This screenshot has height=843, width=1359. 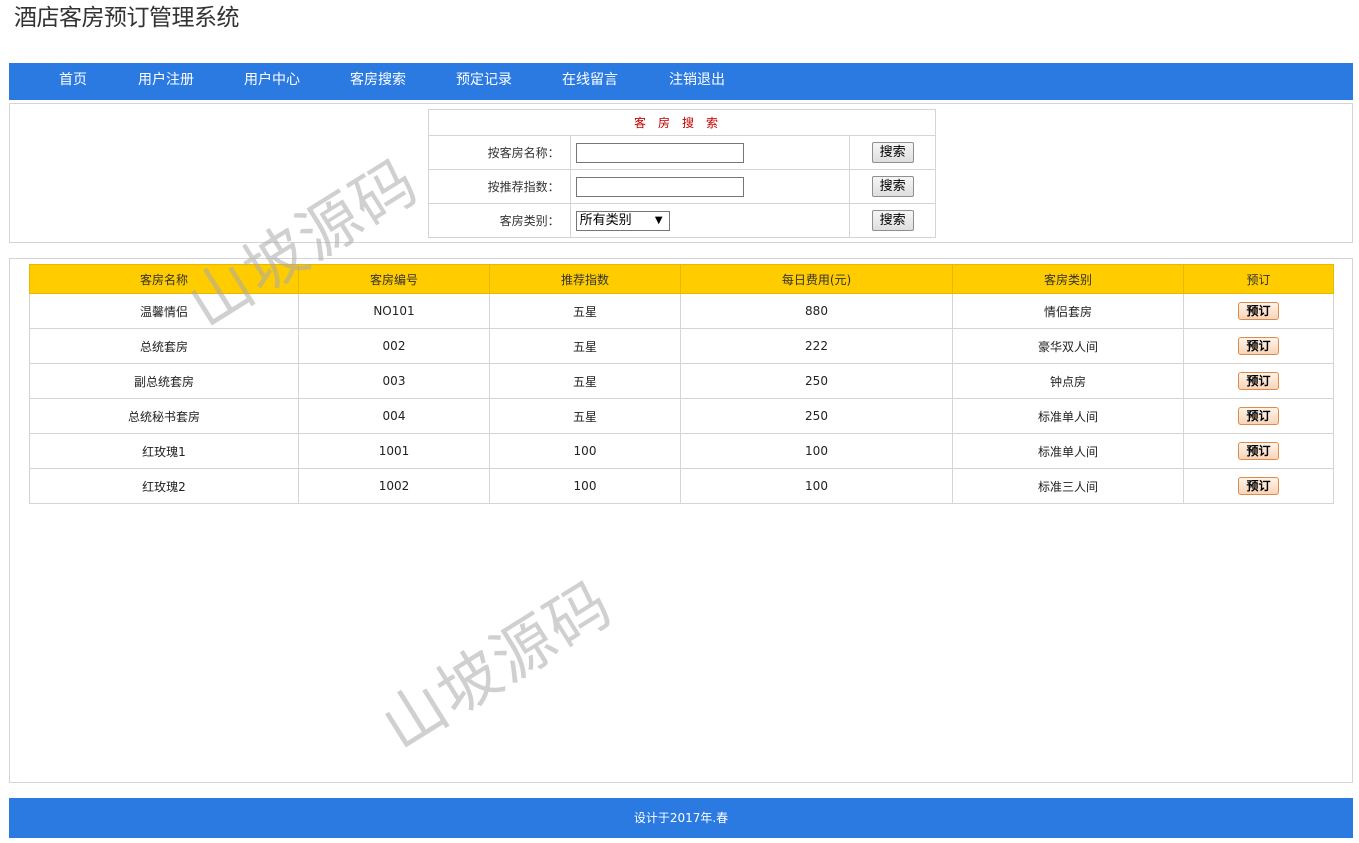 I want to click on table-row: 红玫瑰2 1002 100 100 标准三人间 预订, so click(x=681, y=486).